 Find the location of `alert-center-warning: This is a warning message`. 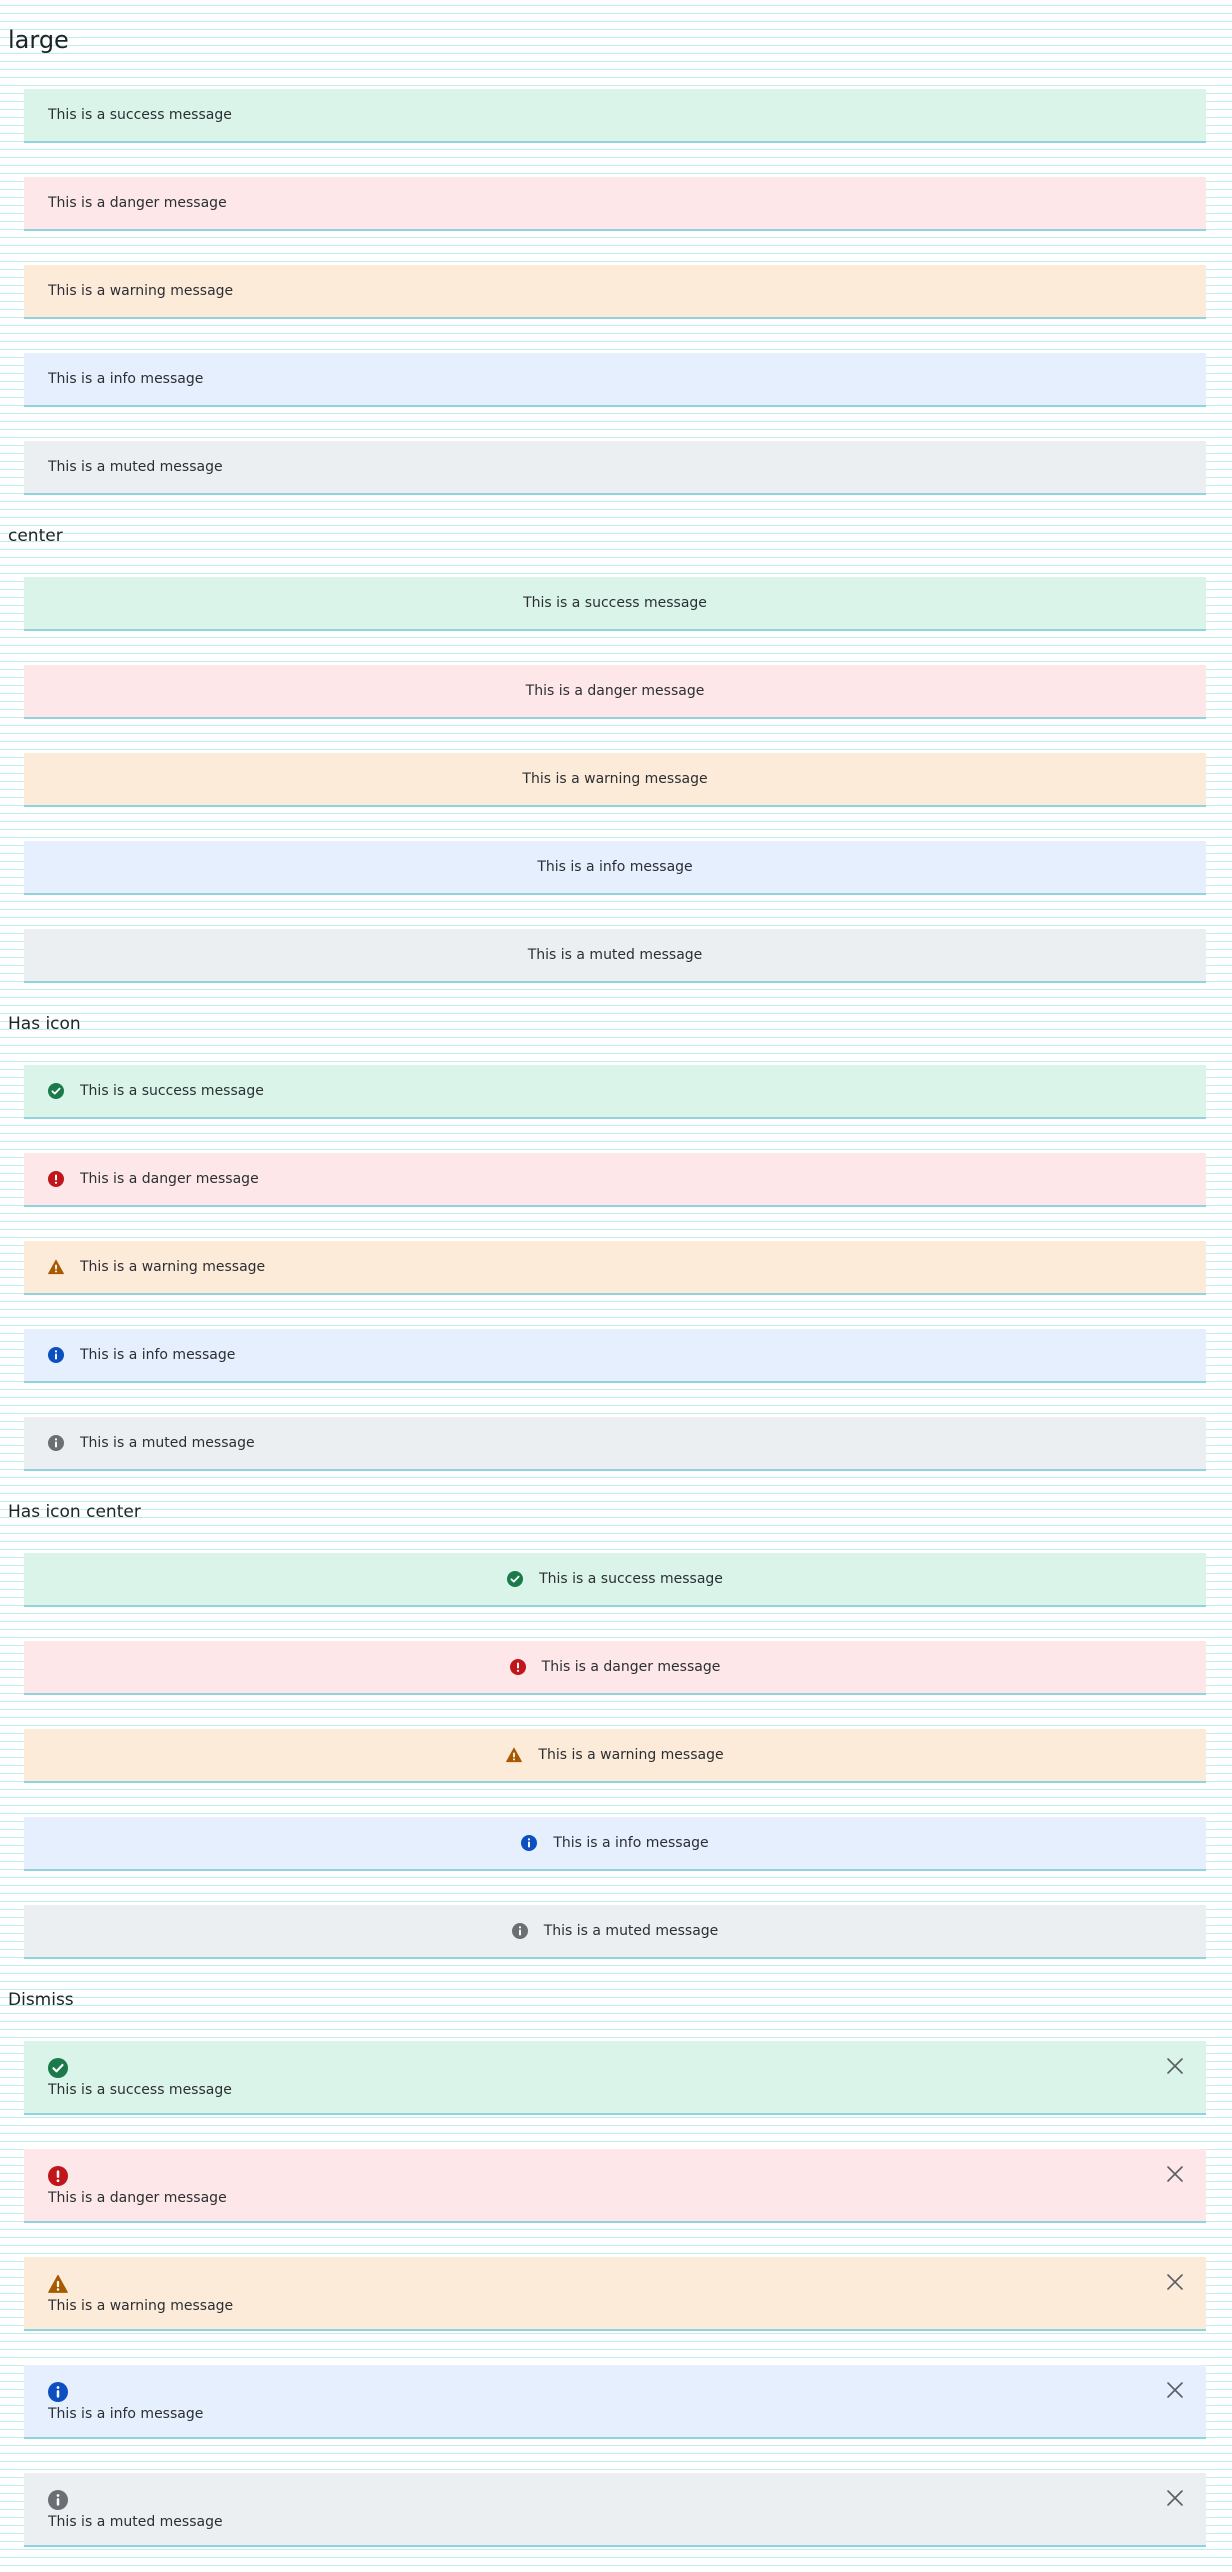

alert-center-warning: This is a warning message is located at coordinates (615, 780).